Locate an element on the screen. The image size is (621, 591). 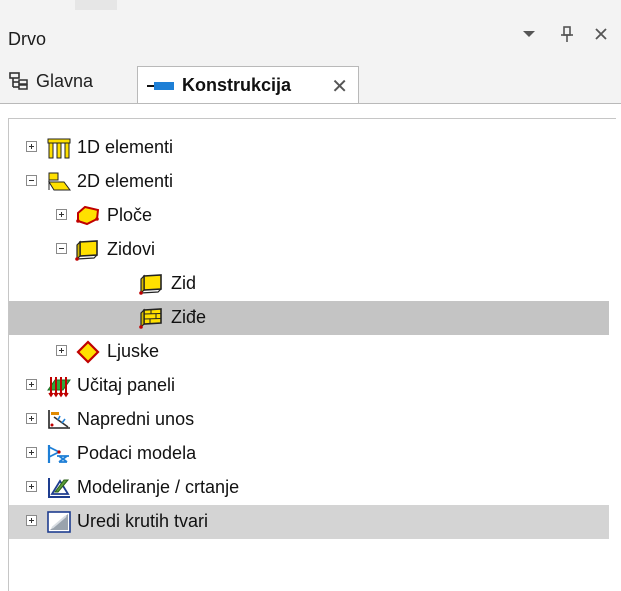
close-icon: ✕ is located at coordinates (339, 86).